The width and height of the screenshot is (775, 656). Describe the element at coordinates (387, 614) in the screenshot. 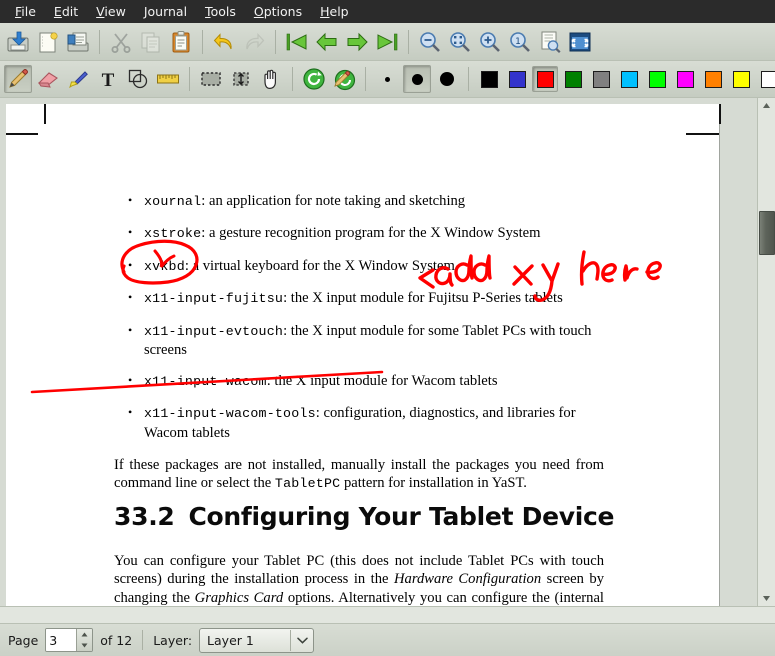

I see `horizontal-scrollbar` at that location.